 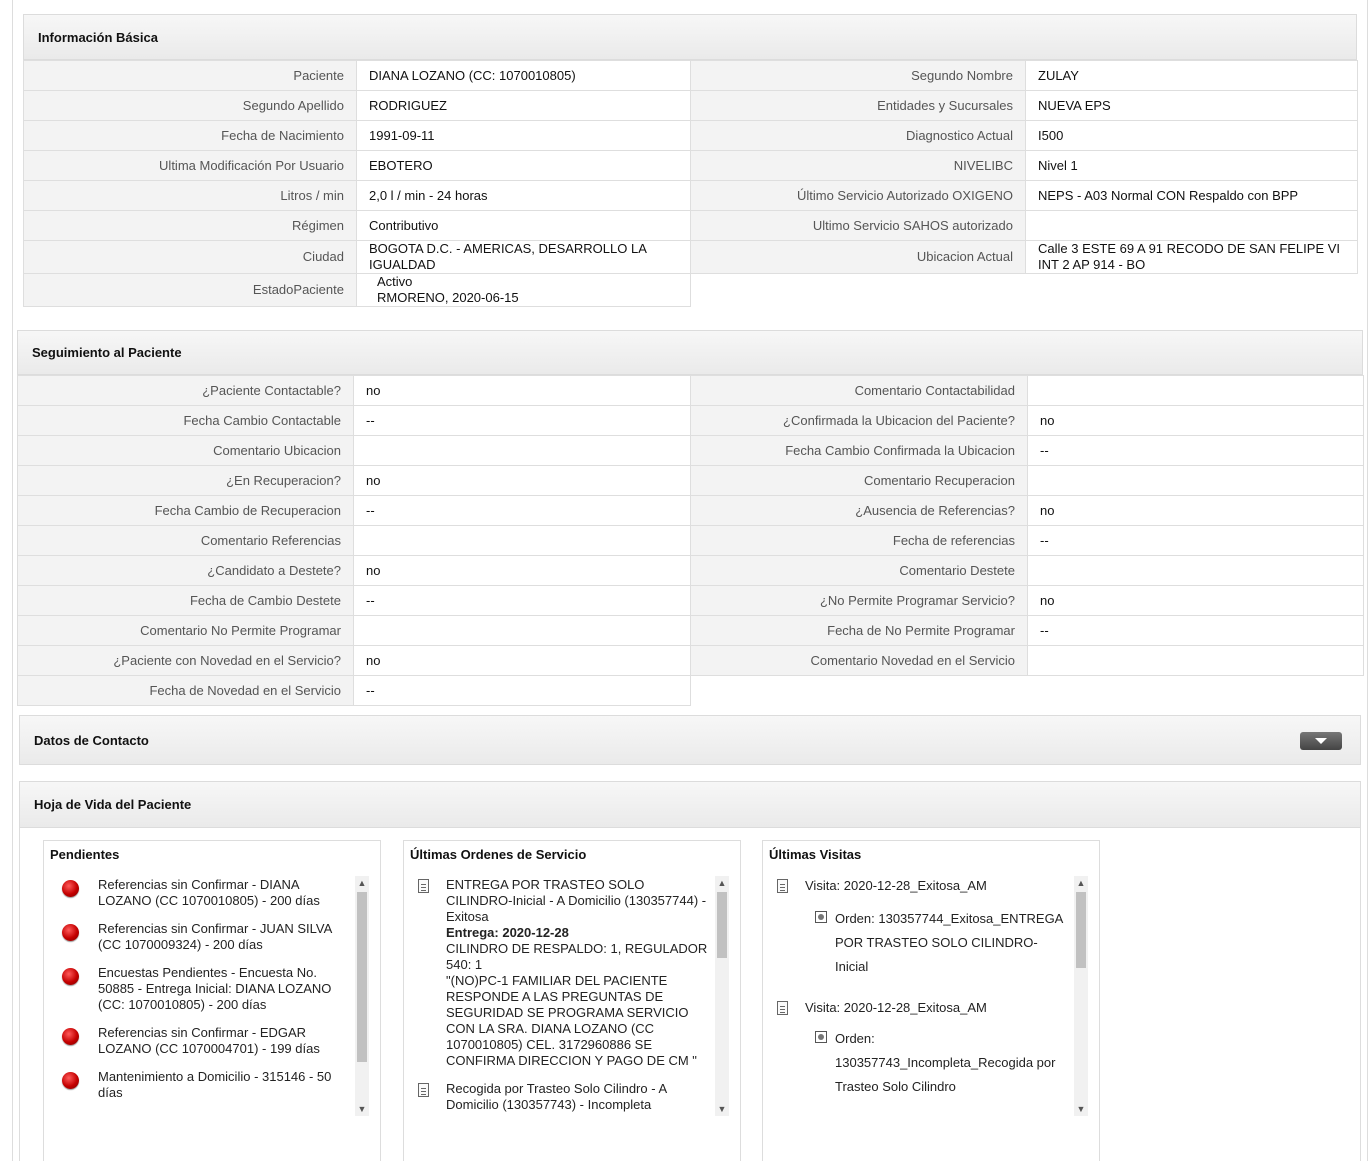 What do you see at coordinates (1321, 741) in the screenshot?
I see `chevron-down-icon` at bounding box center [1321, 741].